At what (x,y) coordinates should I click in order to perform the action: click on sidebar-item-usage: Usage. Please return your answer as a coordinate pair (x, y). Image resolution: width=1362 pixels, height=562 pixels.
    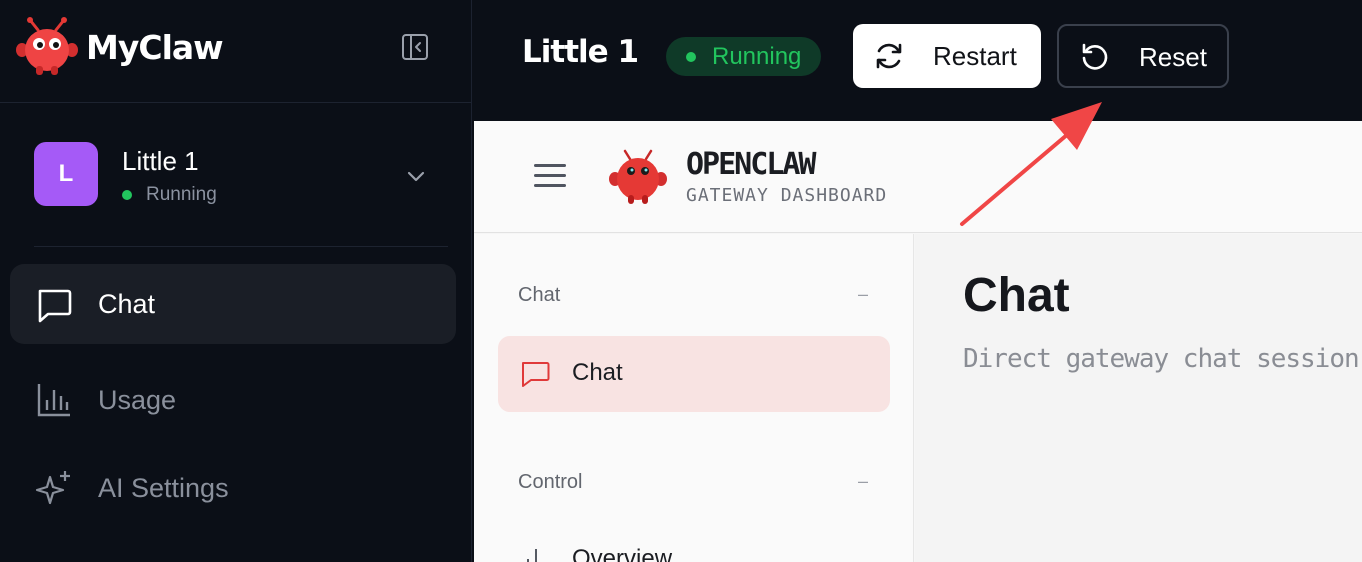
    Looking at the image, I should click on (233, 400).